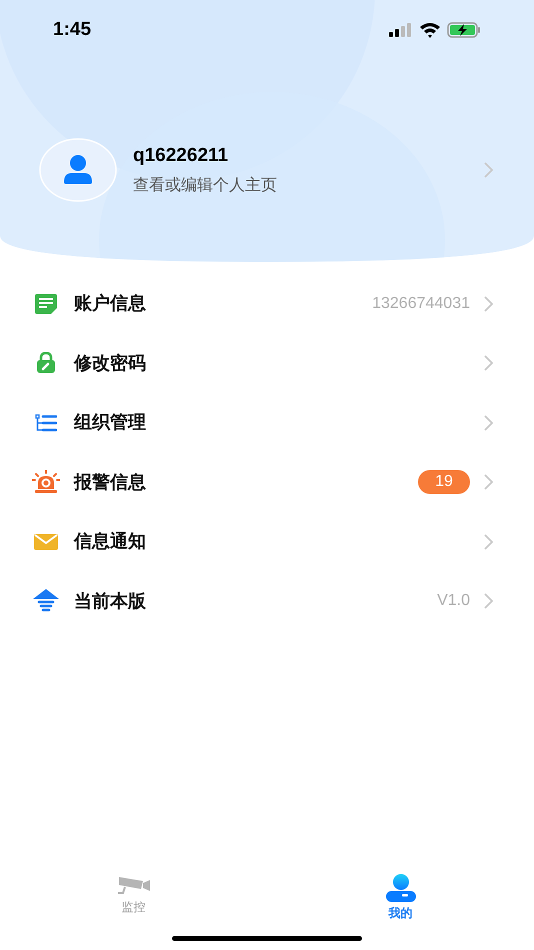  Describe the element at coordinates (46, 303) in the screenshot. I see `note-icon` at that location.